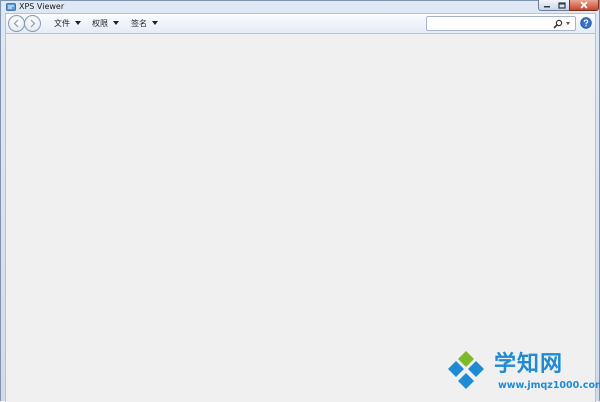 The width and height of the screenshot is (600, 402). I want to click on minimize-button, so click(546, 5).